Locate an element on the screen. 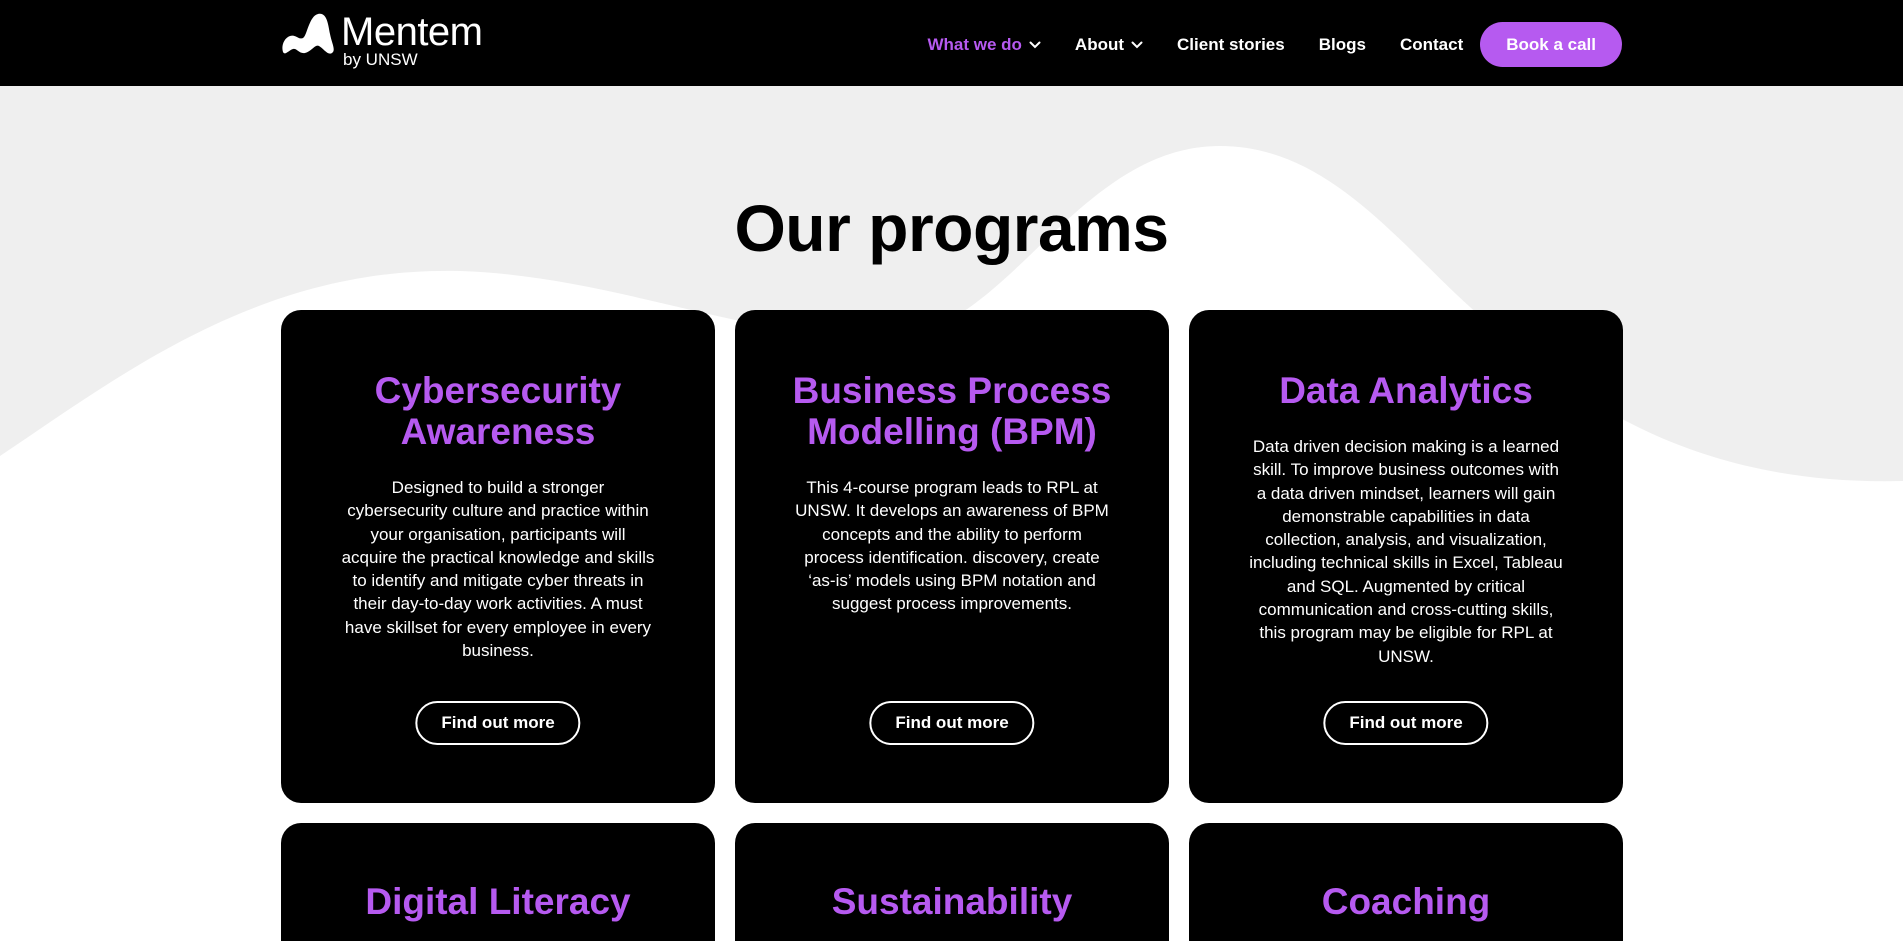  card-title: Coaching is located at coordinates (1406, 901).